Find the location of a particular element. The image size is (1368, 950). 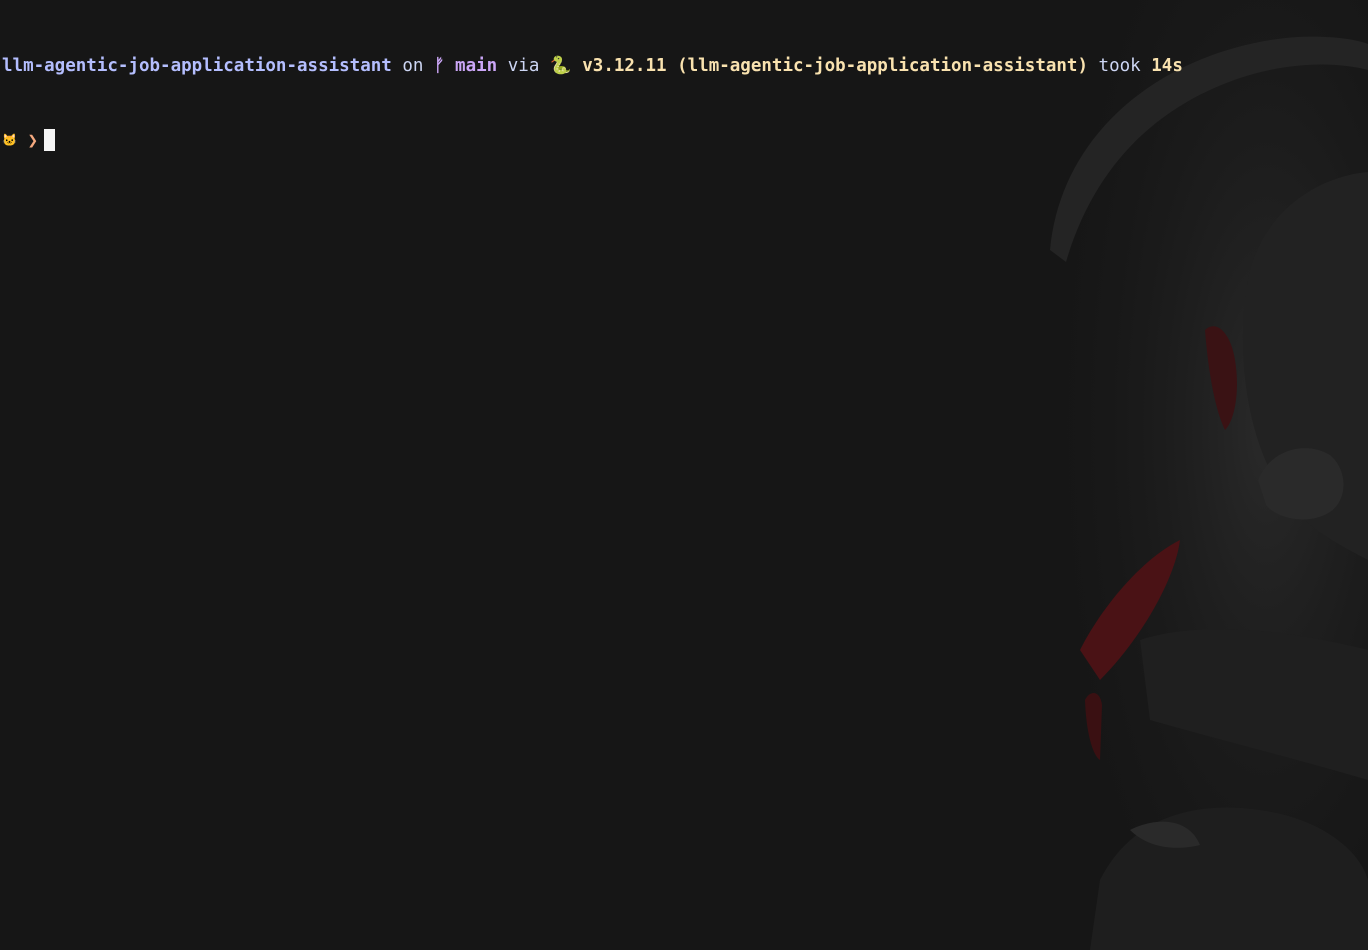

text-cursor is located at coordinates (50, 140).